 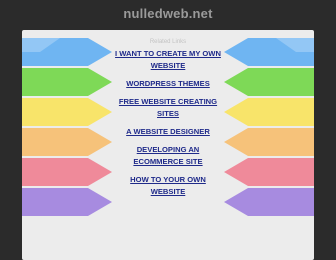 I want to click on link-free-website-creating-sites: FREE WEBSITE CREATING SITES, so click(x=168, y=108).